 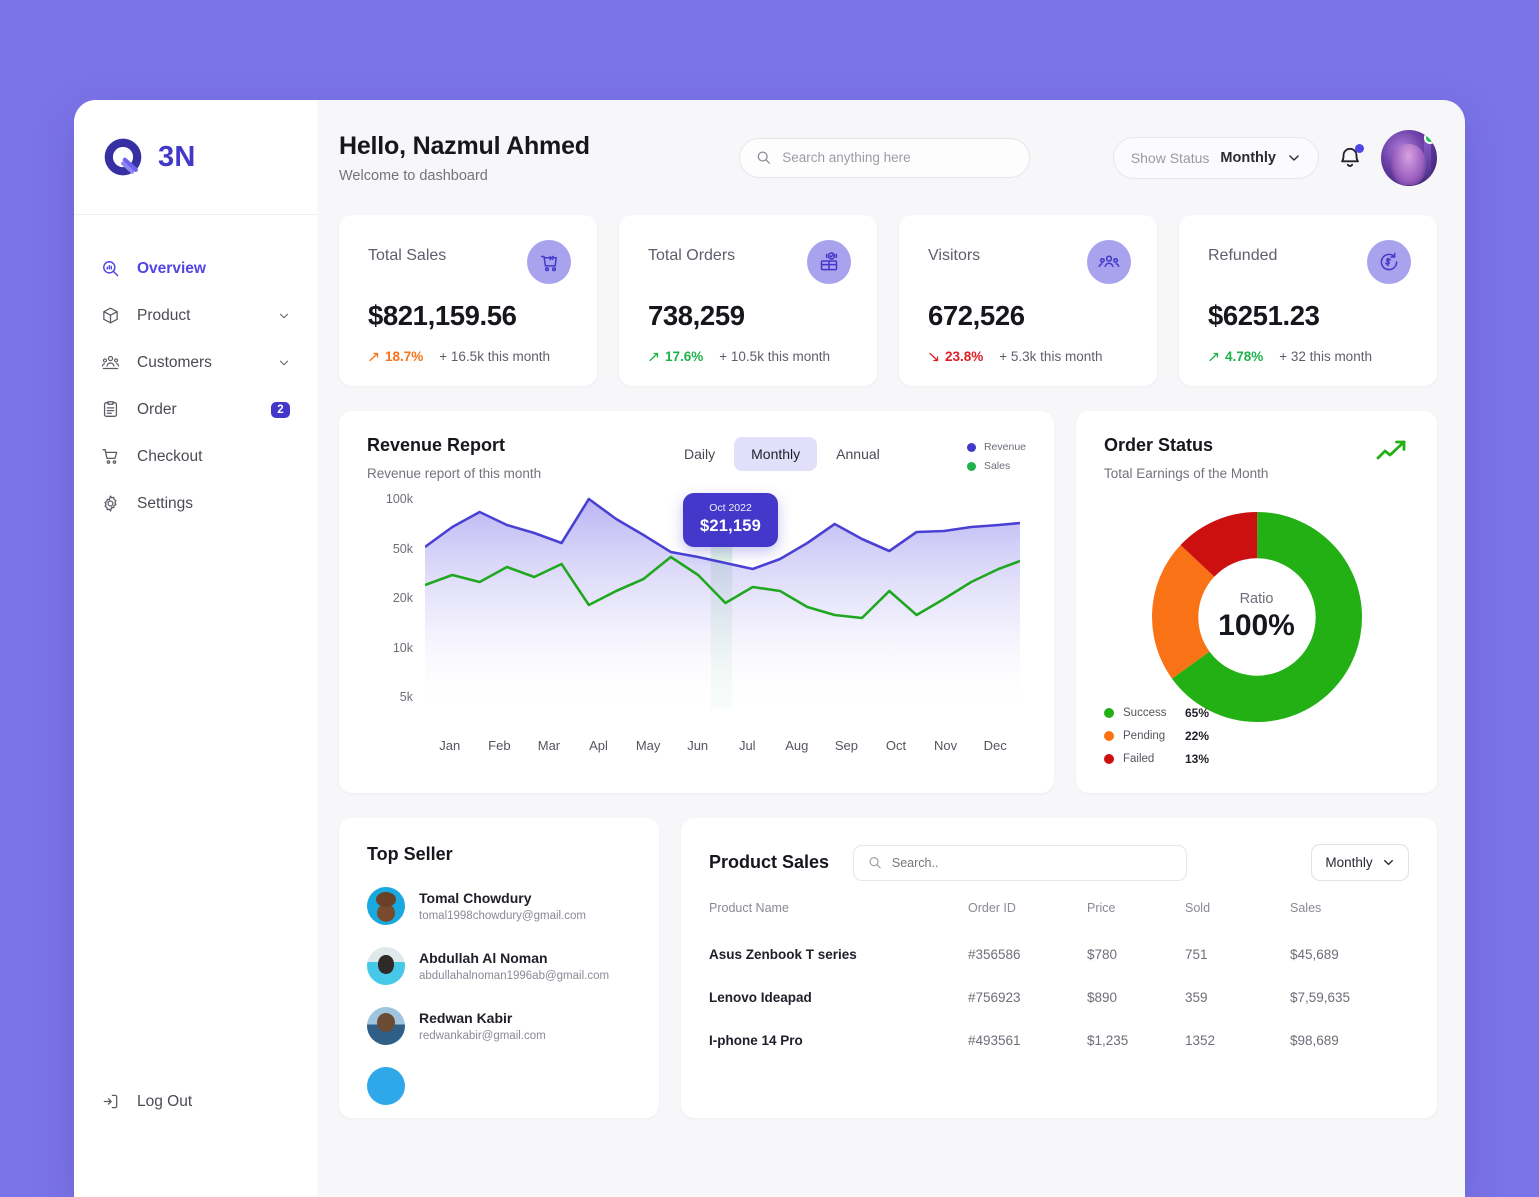 I want to click on cell-price: $780, so click(x=1102, y=954).